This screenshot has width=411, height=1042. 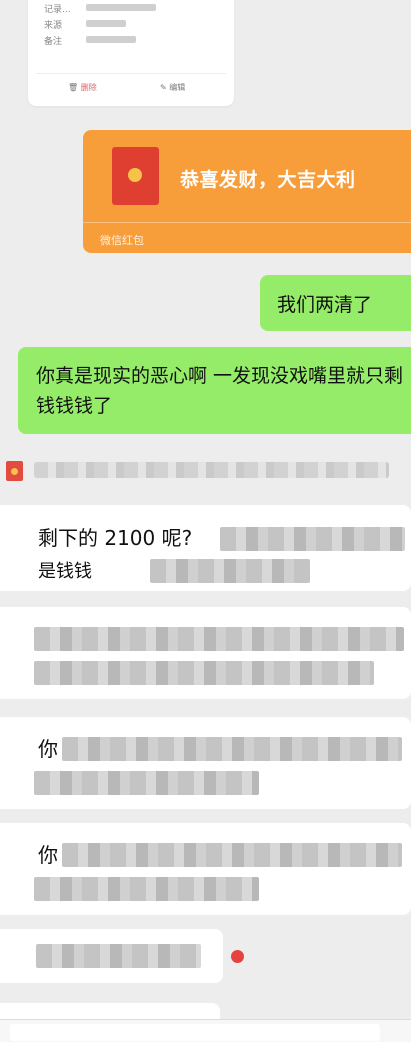 I want to click on red-packet-message: 恭喜发财，大吉大利 微信红包, so click(x=247, y=191).